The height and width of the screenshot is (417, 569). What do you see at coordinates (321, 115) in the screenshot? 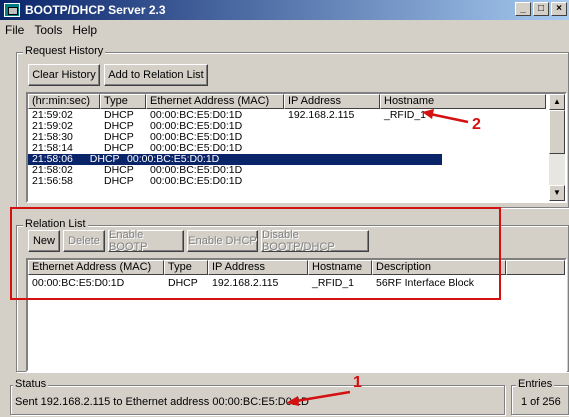
I see `cell-ip: 192.168.2.115` at bounding box center [321, 115].